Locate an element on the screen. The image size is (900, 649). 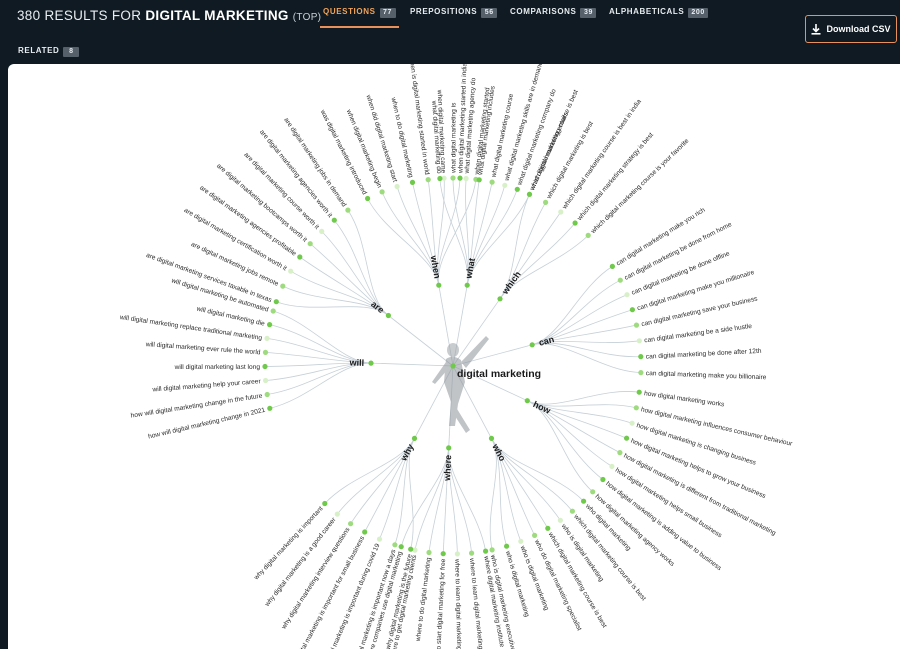
tab-label: RELATED is located at coordinates (39, 50).